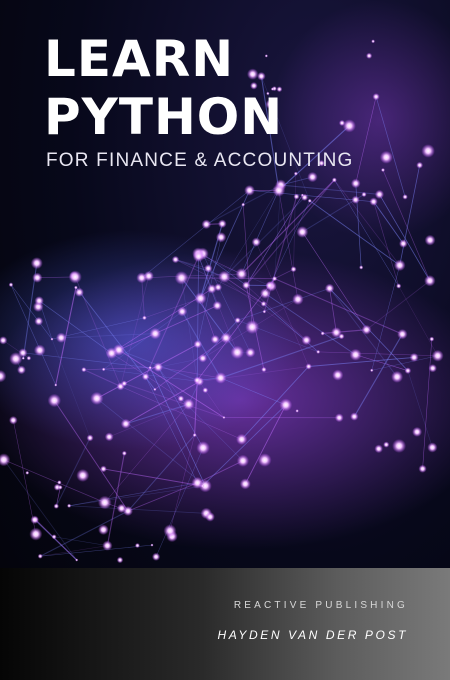 The image size is (450, 680). I want to click on book-title: LEARN PYTHON, so click(163, 88).